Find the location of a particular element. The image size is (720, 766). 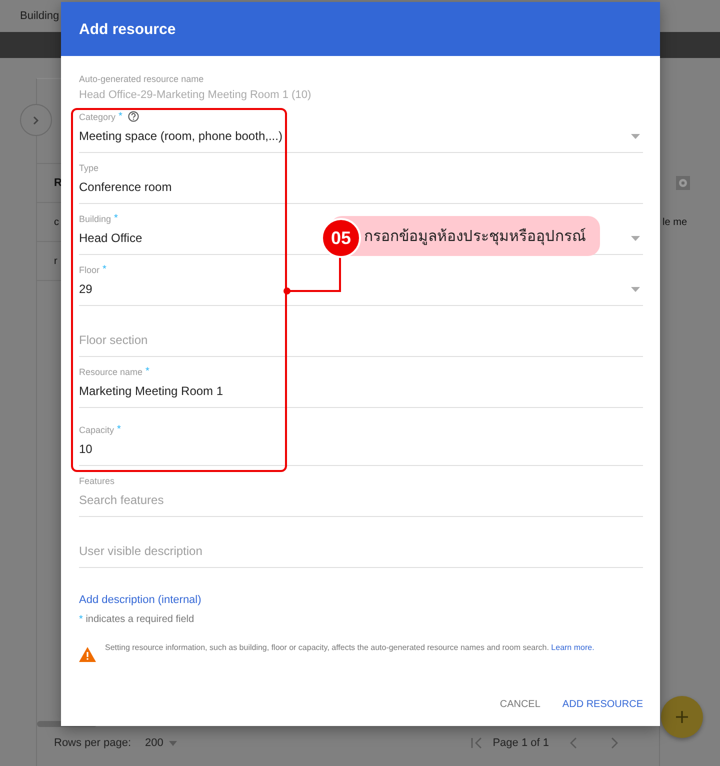

input-field: Floor section is located at coordinates (361, 331).